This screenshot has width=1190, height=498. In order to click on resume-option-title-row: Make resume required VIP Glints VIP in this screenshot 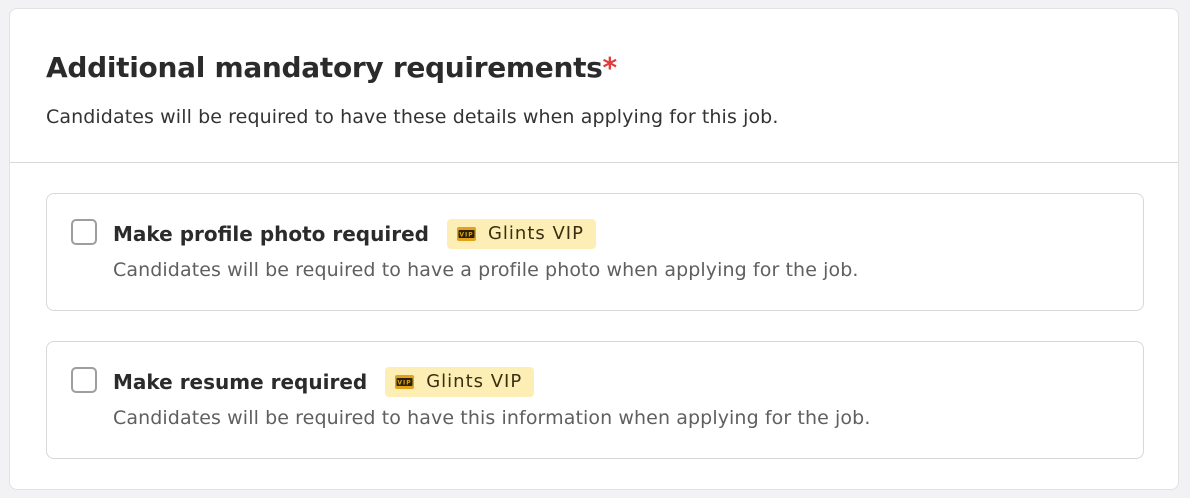, I will do `click(324, 382)`.